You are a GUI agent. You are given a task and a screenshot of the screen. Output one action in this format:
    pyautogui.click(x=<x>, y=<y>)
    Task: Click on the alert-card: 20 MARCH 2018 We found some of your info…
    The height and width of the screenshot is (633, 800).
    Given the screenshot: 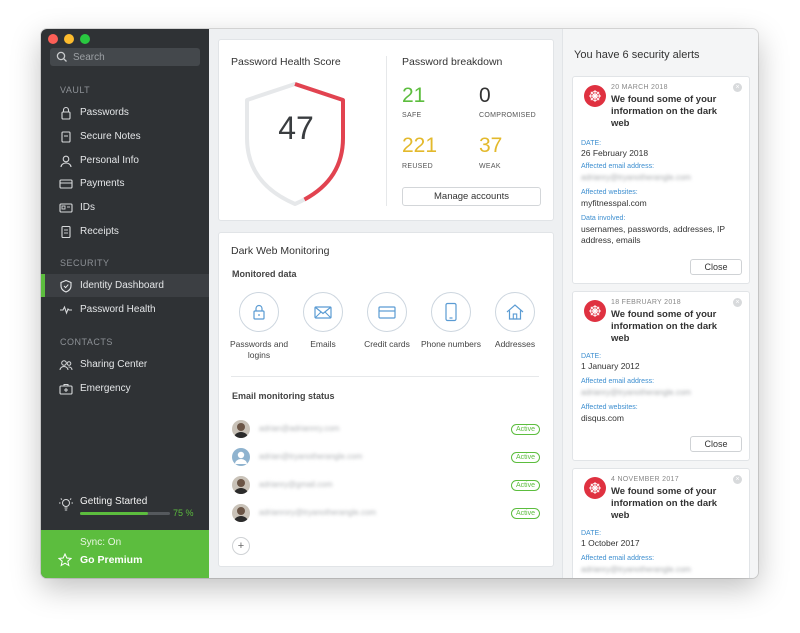 What is the action you would take?
    pyautogui.click(x=661, y=180)
    